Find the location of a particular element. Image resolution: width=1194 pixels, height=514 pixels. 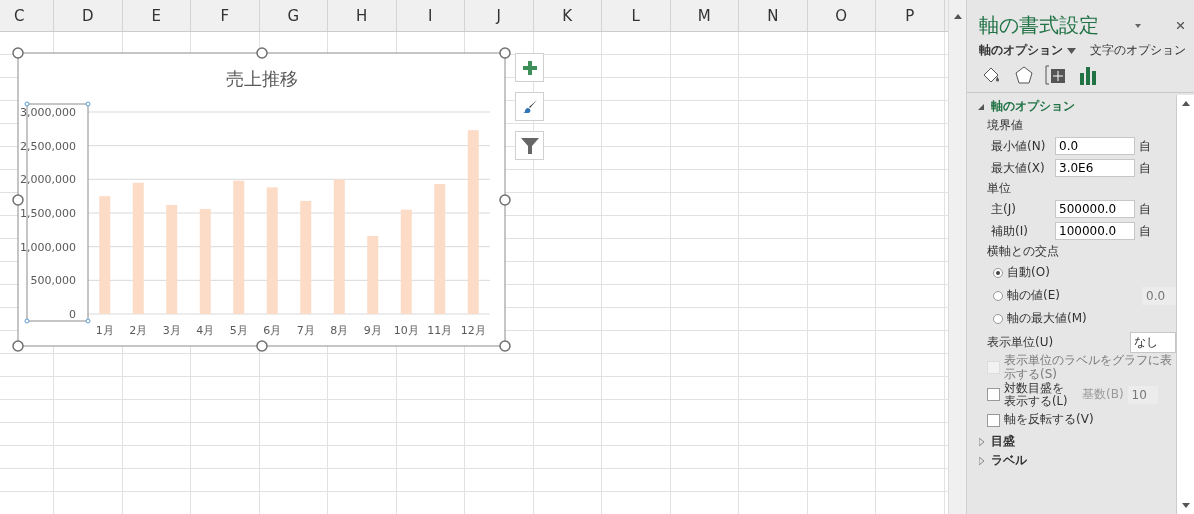

chart-title: 売上推移 is located at coordinates (262, 78).